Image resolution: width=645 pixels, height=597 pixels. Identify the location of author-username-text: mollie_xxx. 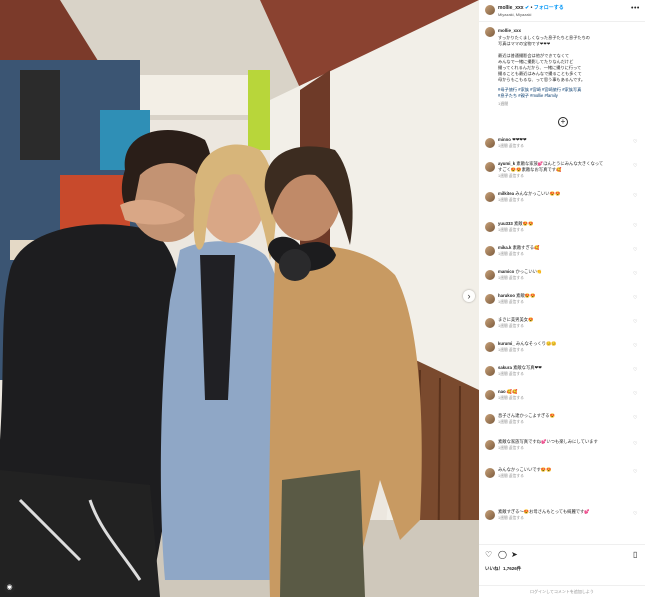
(511, 8).